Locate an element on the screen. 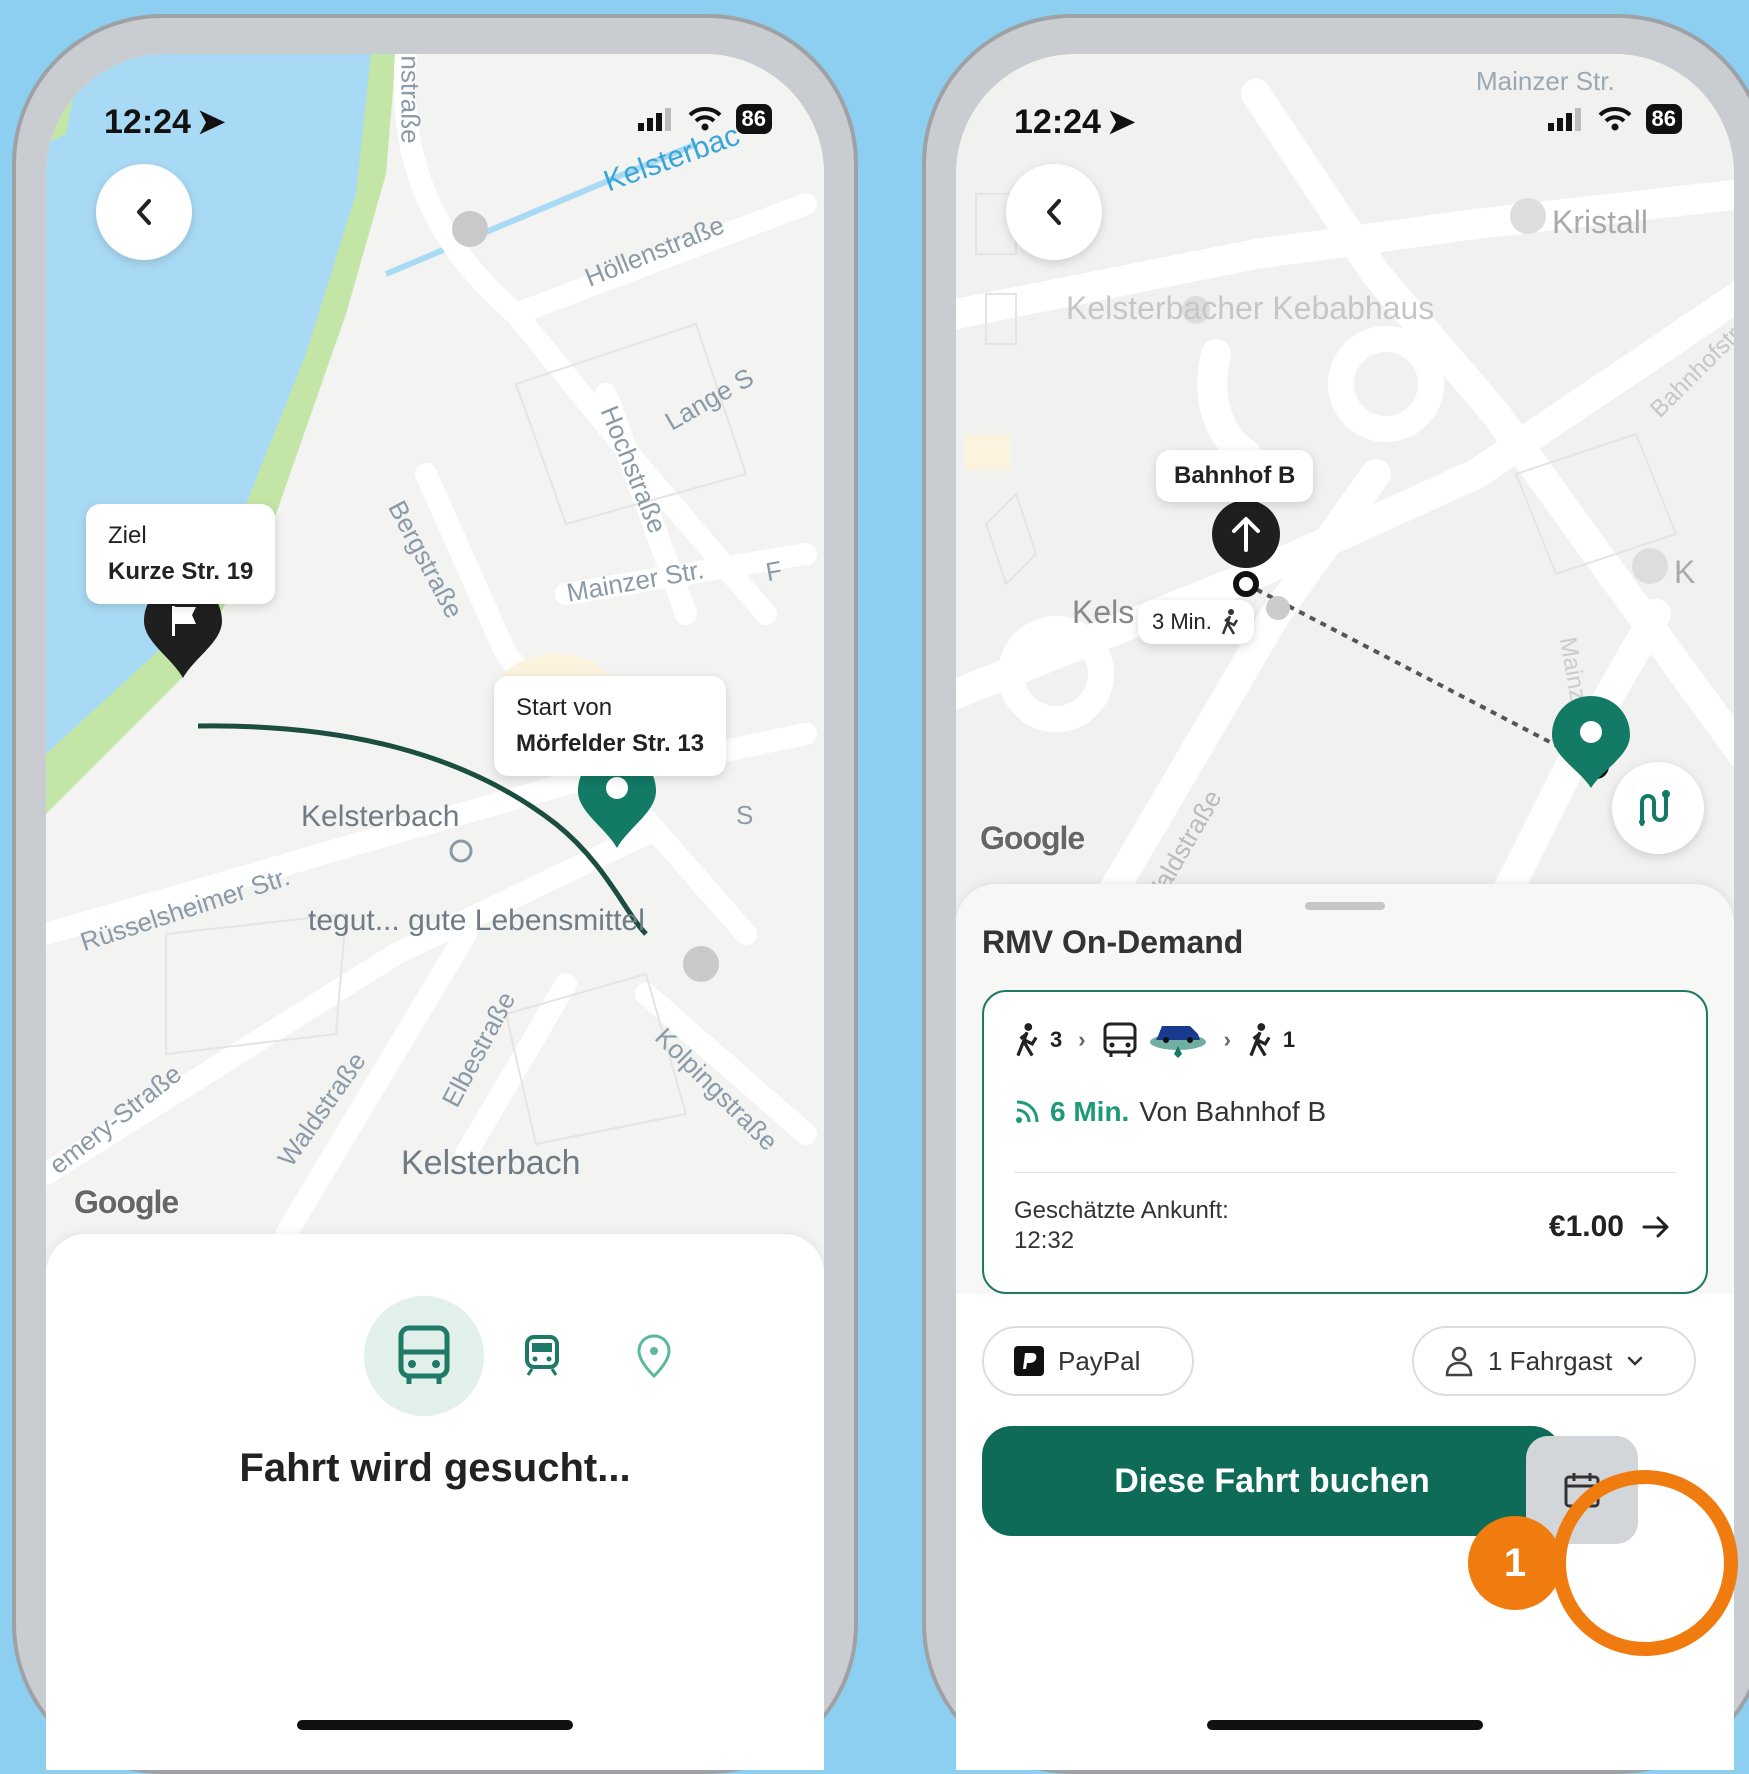 The width and height of the screenshot is (1749, 1774). system-icons: 86 is located at coordinates (704, 119).